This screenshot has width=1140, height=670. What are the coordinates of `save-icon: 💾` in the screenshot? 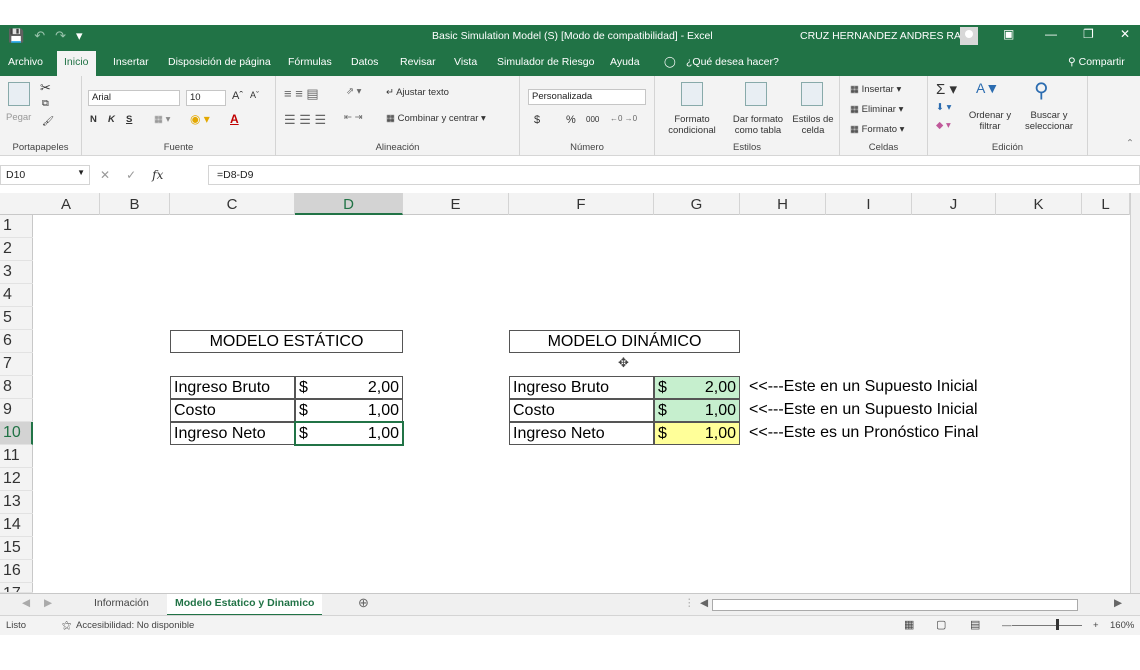 It's located at (16, 36).